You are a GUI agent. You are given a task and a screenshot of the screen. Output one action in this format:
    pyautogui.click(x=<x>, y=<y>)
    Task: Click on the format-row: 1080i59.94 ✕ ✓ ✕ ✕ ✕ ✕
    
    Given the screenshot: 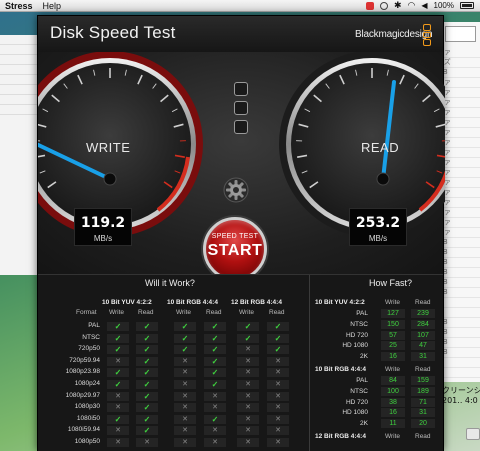 What is the action you would take?
    pyautogui.click(x=173, y=430)
    